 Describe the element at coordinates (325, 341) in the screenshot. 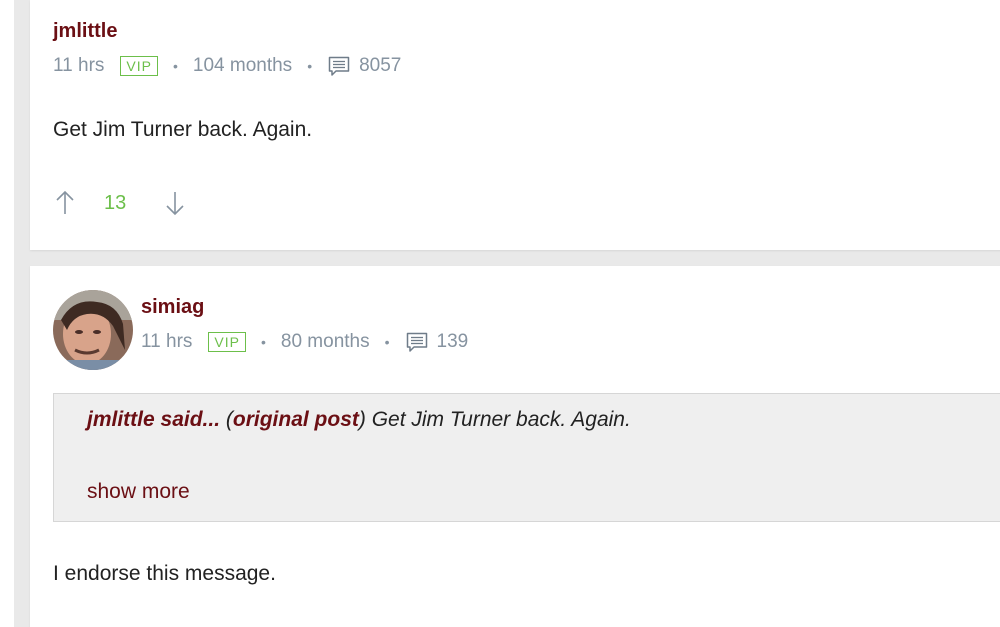

I see `member-tenure: 80 months` at that location.